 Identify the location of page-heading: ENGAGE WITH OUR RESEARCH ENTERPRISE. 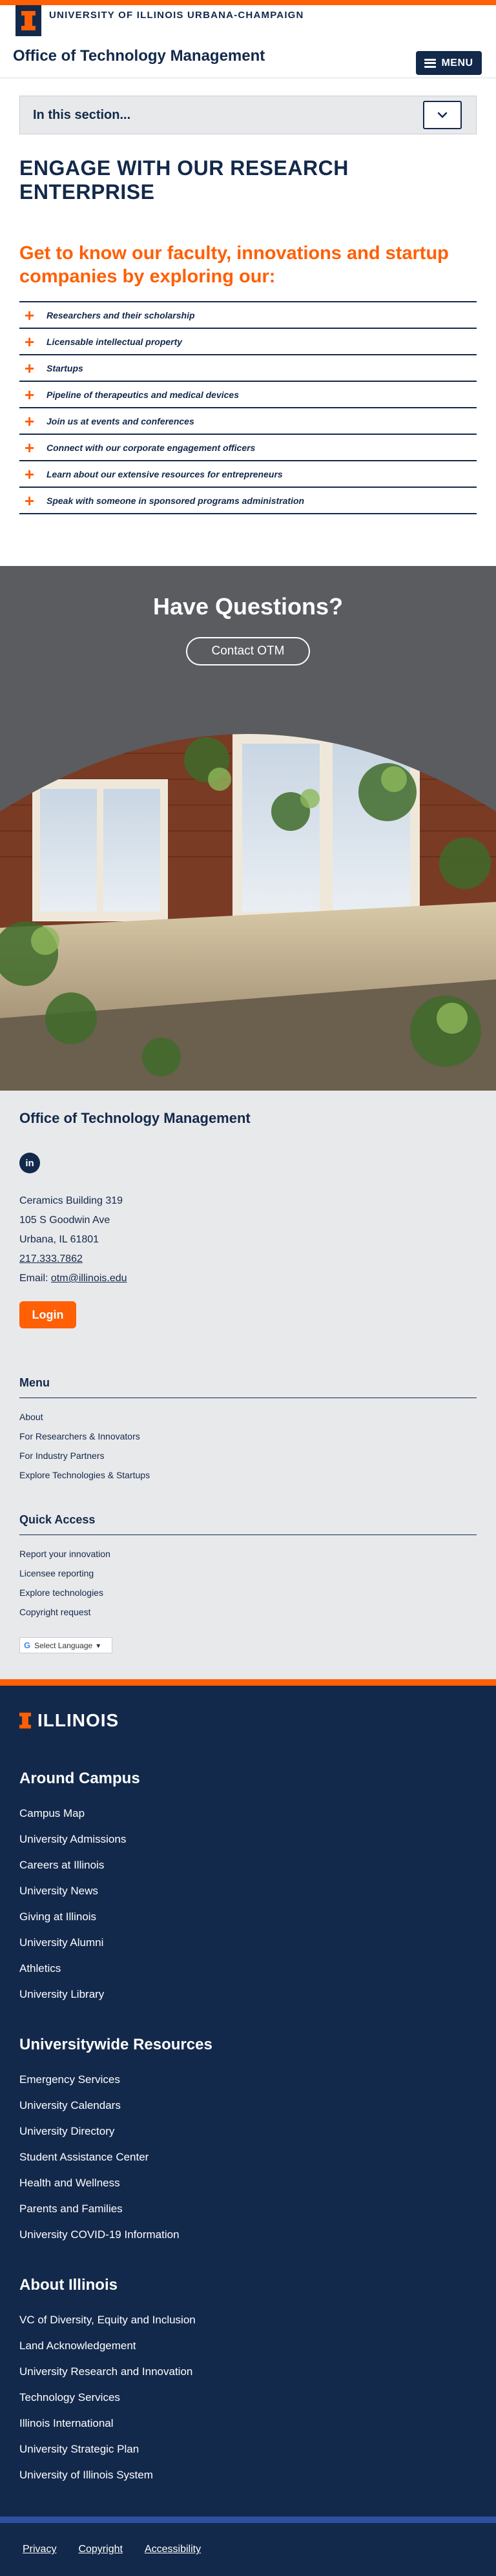
(184, 180).